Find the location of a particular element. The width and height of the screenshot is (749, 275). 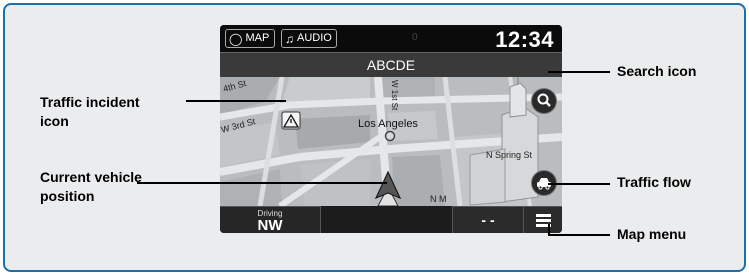

driving-direction-box: Driving NW is located at coordinates (270, 219).